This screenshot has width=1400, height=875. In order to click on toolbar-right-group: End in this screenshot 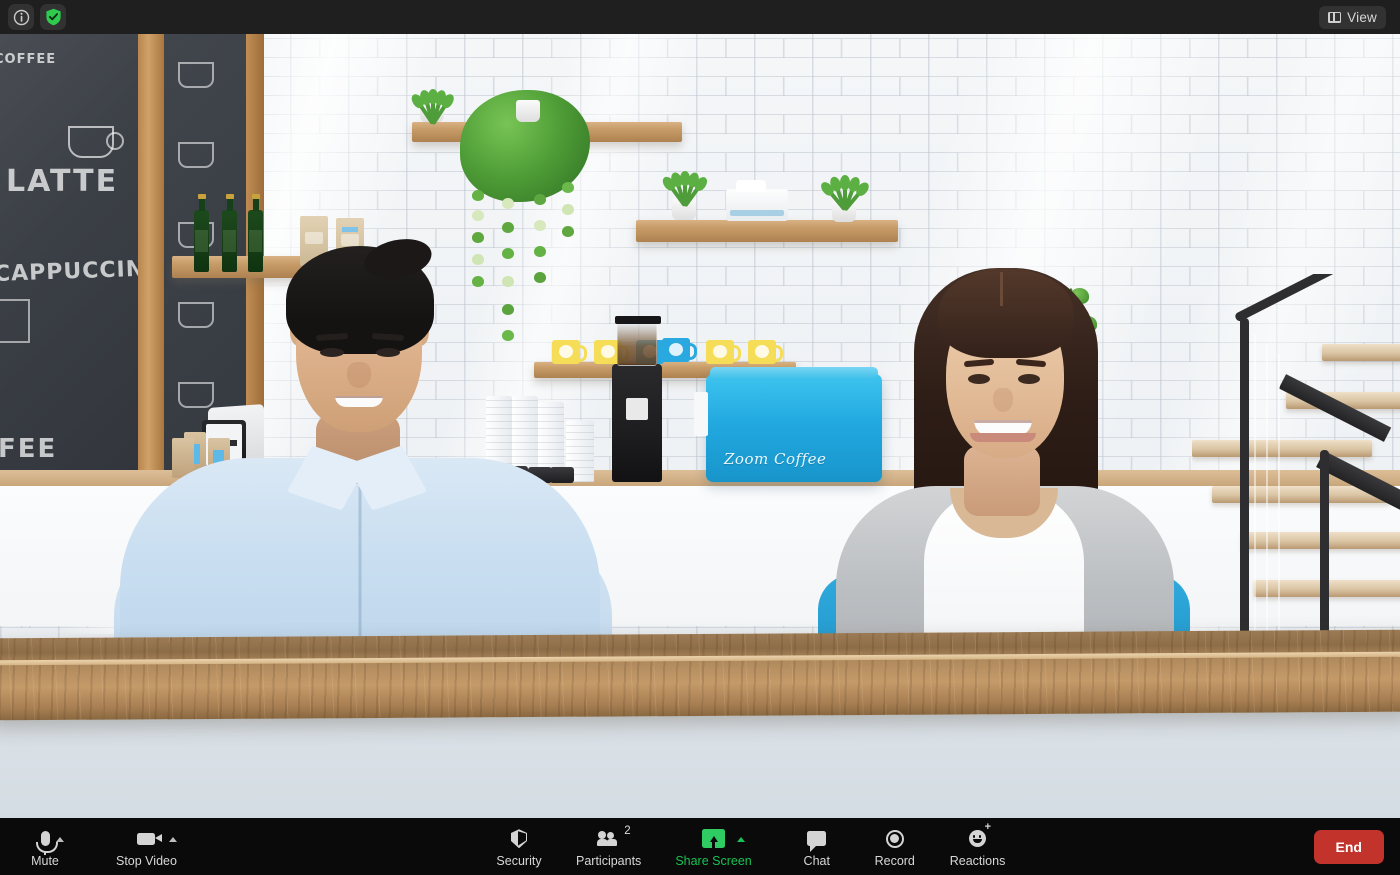, I will do `click(1348, 846)`.